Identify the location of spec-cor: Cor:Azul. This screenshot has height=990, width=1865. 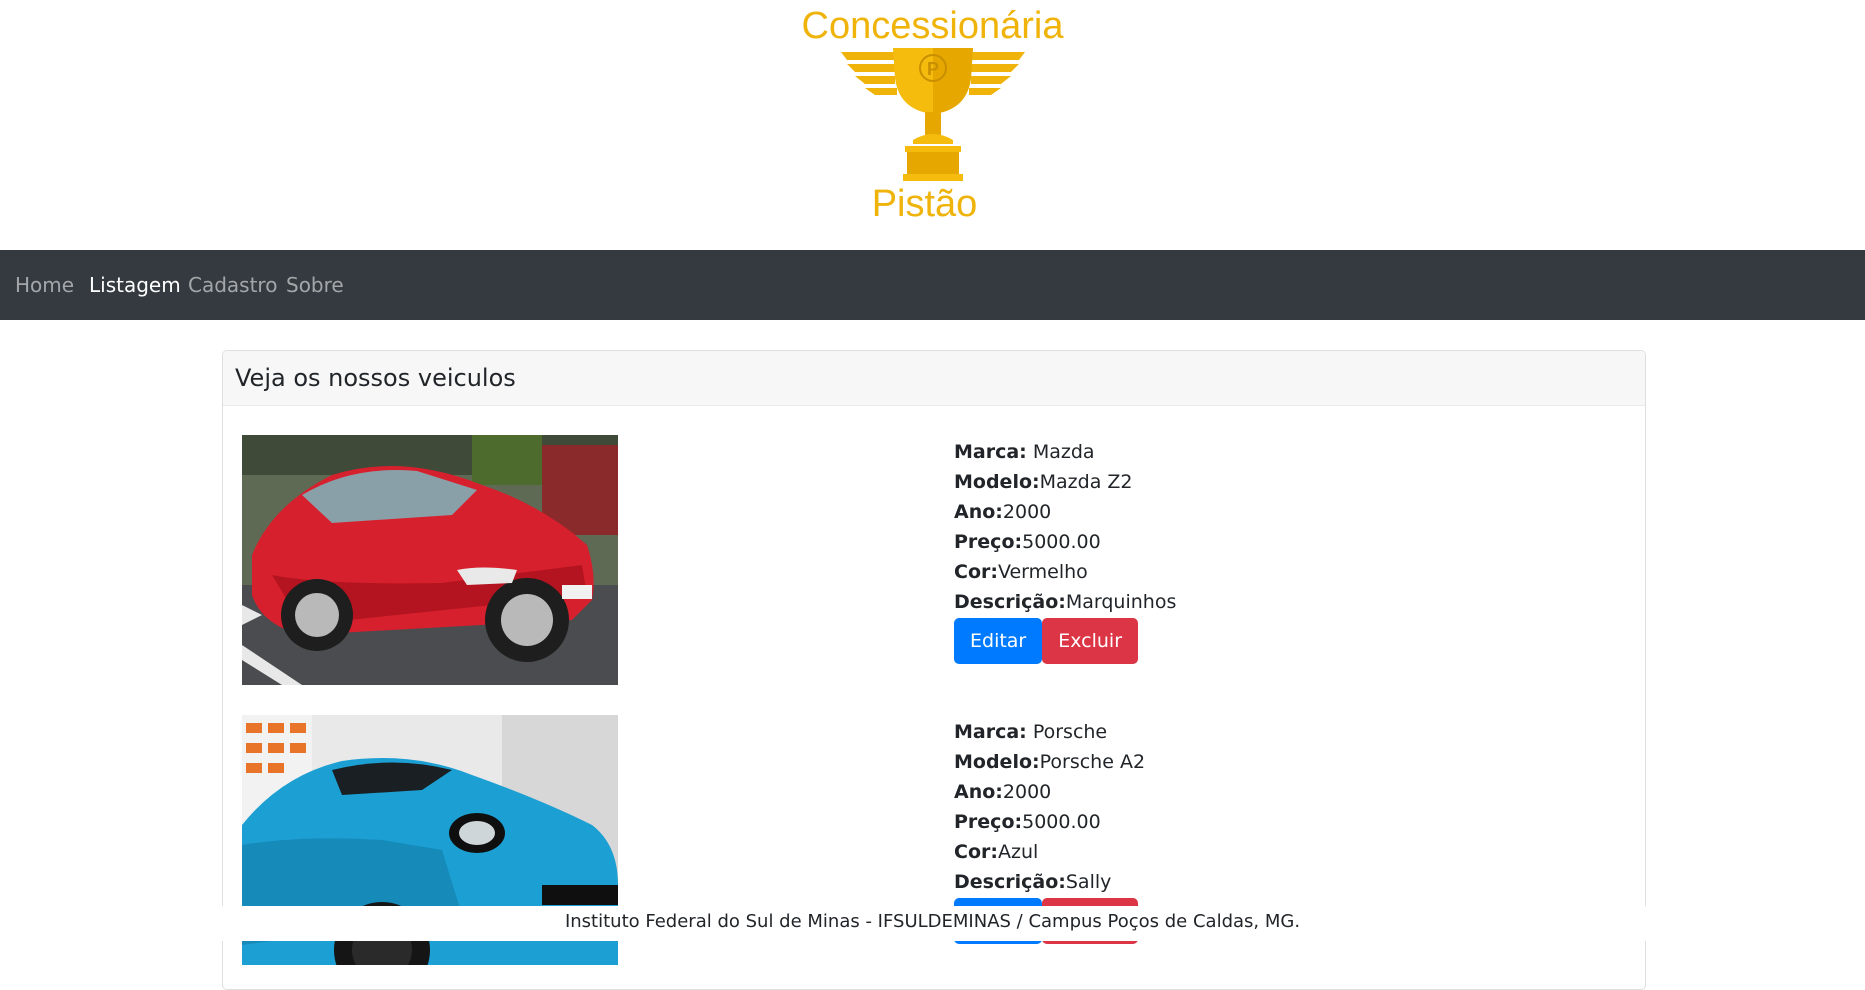
(996, 852).